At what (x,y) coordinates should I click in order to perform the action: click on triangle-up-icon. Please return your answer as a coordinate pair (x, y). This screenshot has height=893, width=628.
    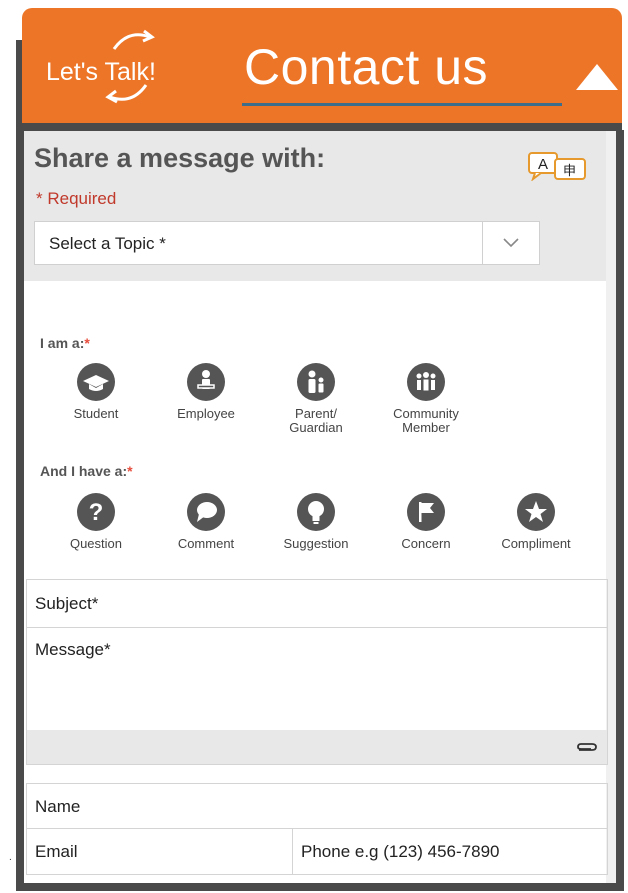
    Looking at the image, I should click on (597, 76).